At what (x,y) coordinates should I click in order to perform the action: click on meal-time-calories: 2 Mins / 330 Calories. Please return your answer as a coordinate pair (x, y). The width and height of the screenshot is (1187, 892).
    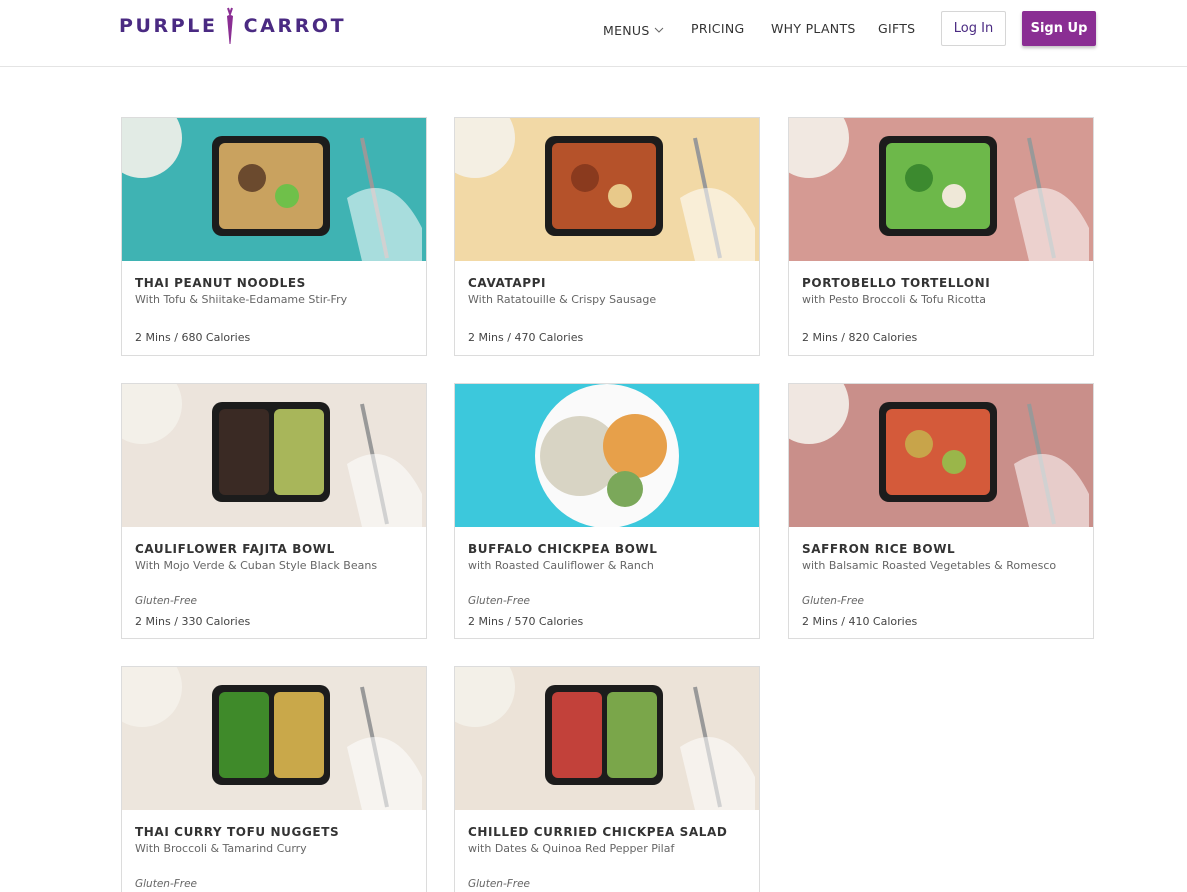
    Looking at the image, I should click on (193, 621).